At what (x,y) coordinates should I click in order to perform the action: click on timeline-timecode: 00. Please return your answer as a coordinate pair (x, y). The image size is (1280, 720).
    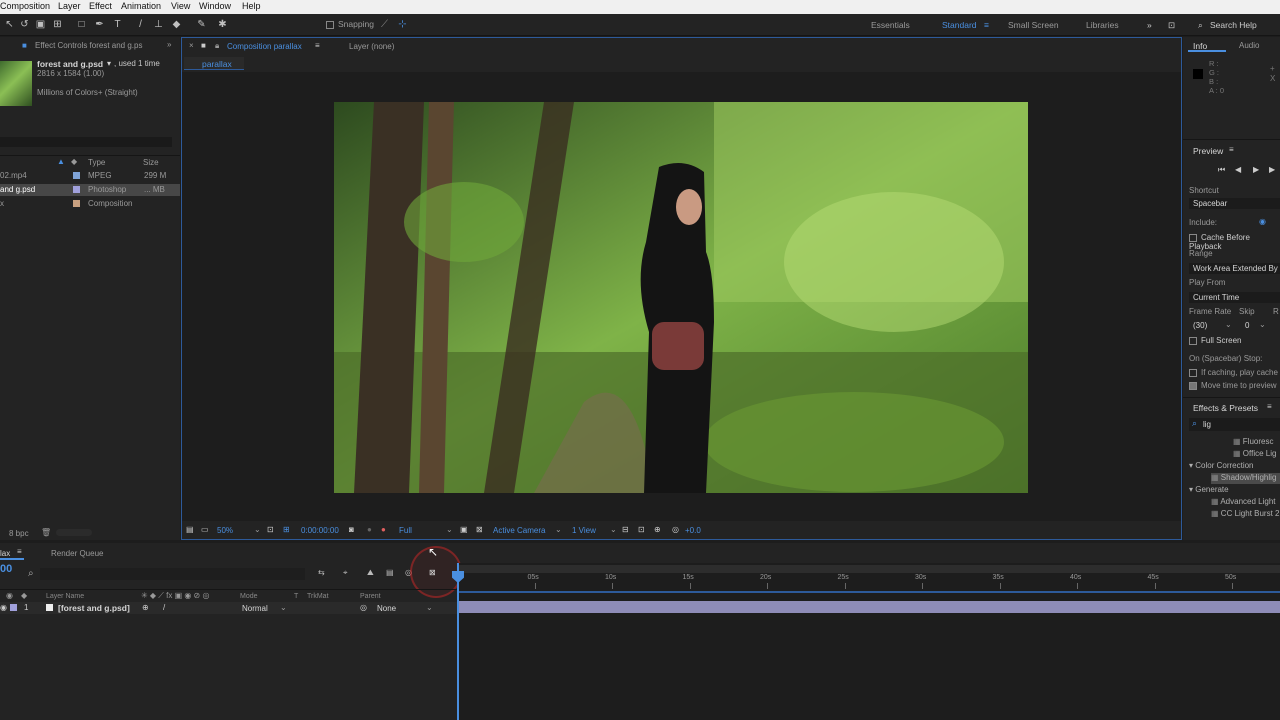
    Looking at the image, I should click on (6, 569).